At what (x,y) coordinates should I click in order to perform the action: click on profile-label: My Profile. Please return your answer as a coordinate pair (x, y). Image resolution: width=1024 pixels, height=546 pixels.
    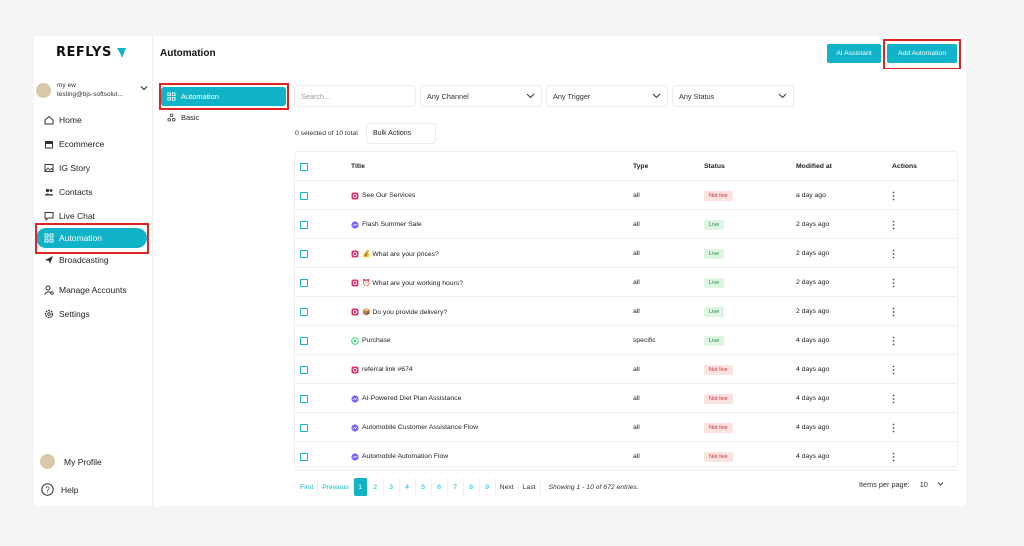
    Looking at the image, I should click on (83, 461).